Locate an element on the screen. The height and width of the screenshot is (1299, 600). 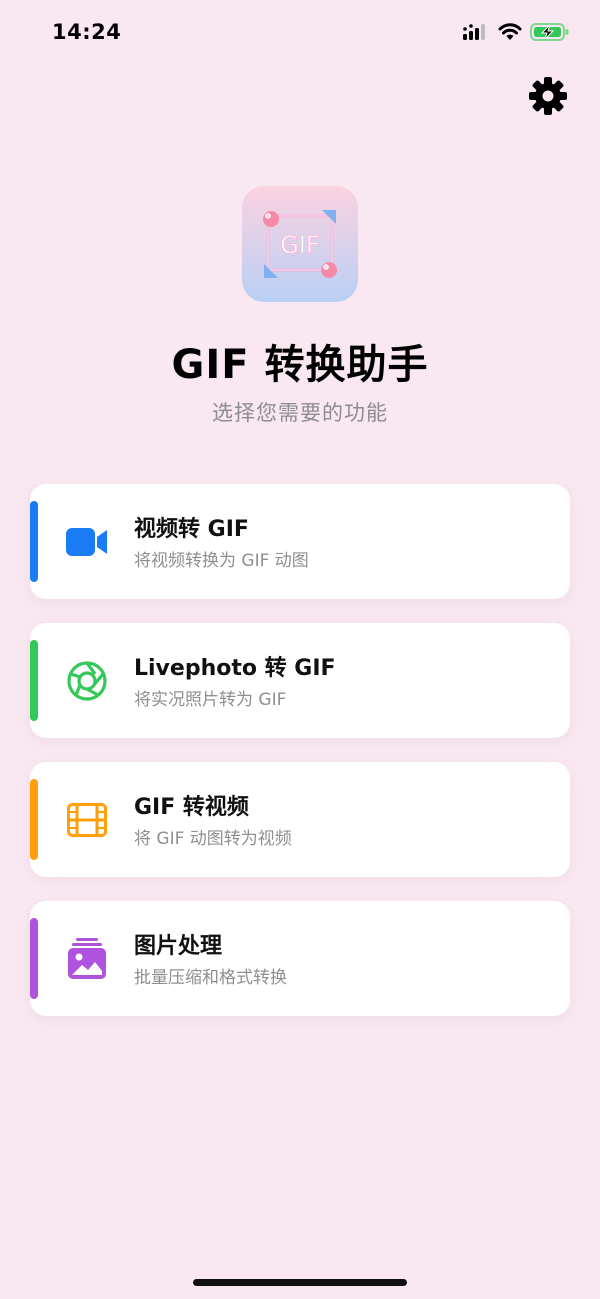
film-icon is located at coordinates (87, 820).